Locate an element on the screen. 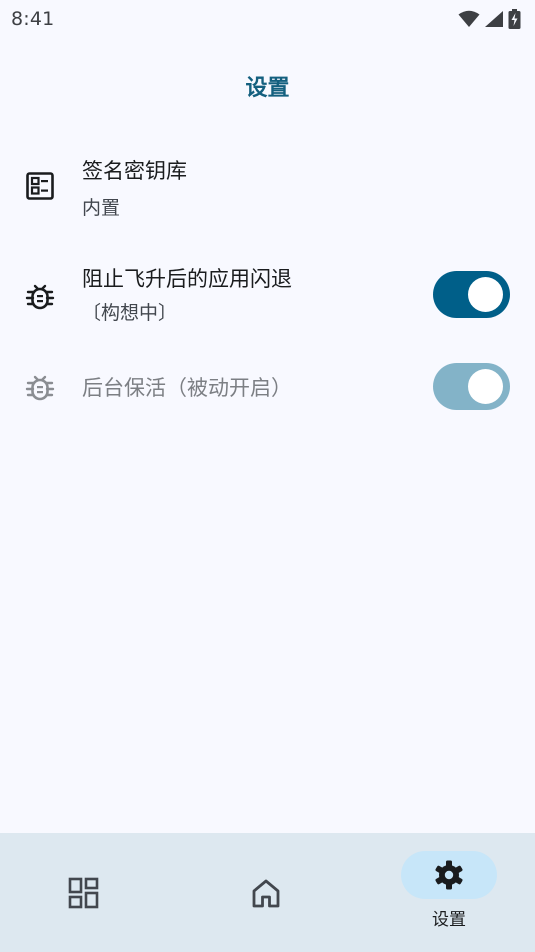  nav-item-home is located at coordinates (266, 892).